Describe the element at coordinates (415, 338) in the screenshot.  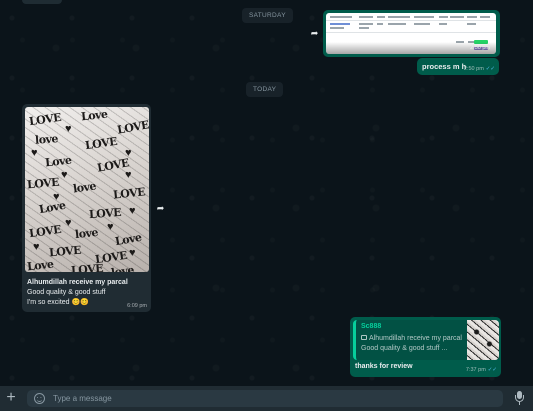
I see `quoted-text-first: Alhumdillah receive my parcal` at that location.